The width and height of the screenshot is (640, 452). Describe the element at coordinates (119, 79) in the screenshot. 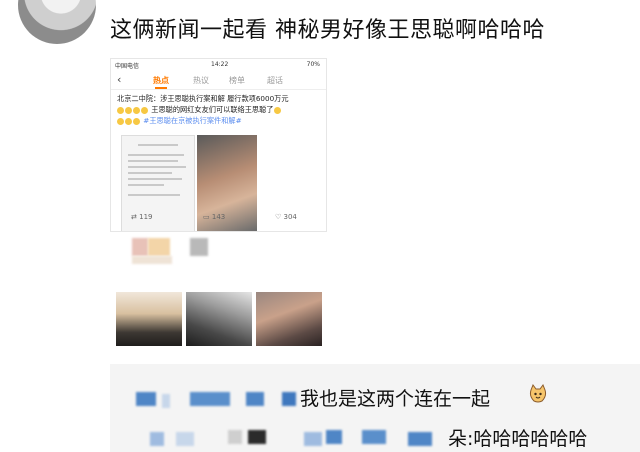

I see `back-icon: ‹` at that location.